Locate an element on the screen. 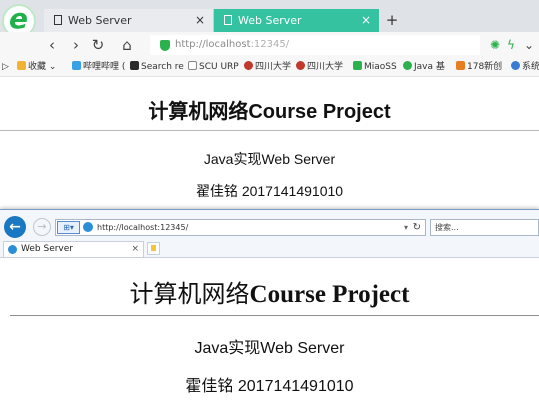  miaoss-icon is located at coordinates (357, 65).